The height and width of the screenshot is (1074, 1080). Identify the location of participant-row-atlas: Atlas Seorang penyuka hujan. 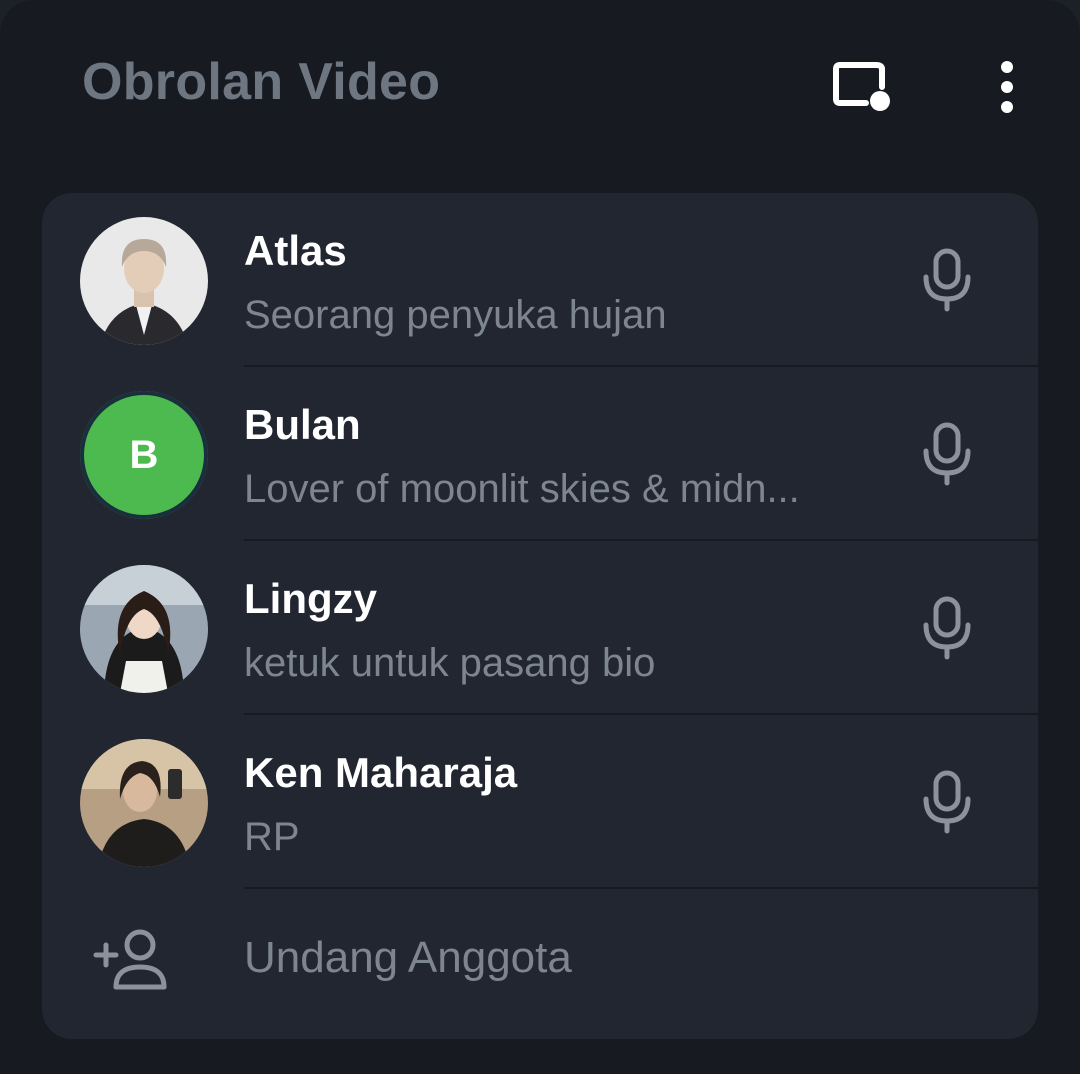
(540, 280).